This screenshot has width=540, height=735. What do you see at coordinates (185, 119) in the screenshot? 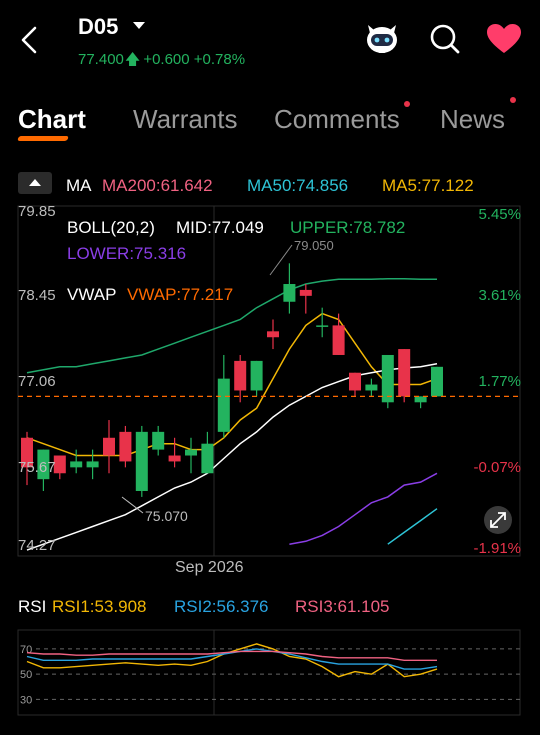
I see `tab-warrants: Warrants` at bounding box center [185, 119].